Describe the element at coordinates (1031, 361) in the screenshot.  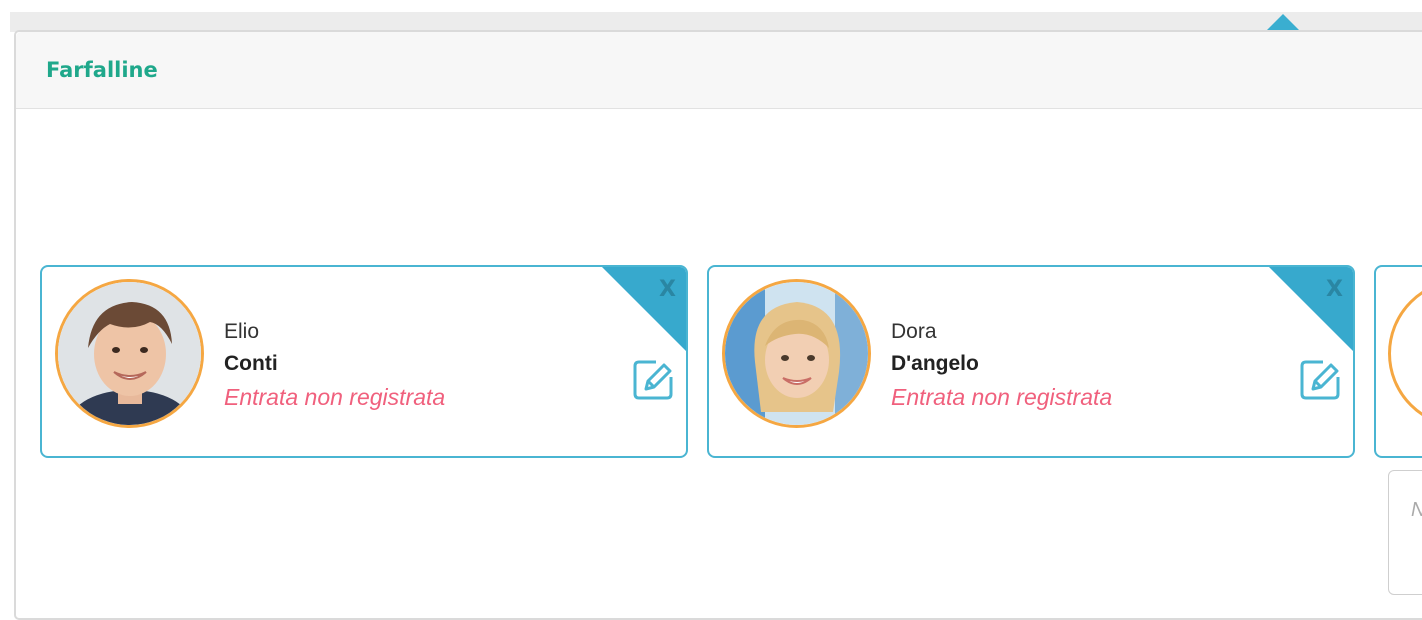
I see `child-card: X Dora D'angelo Entrata non registrata` at that location.